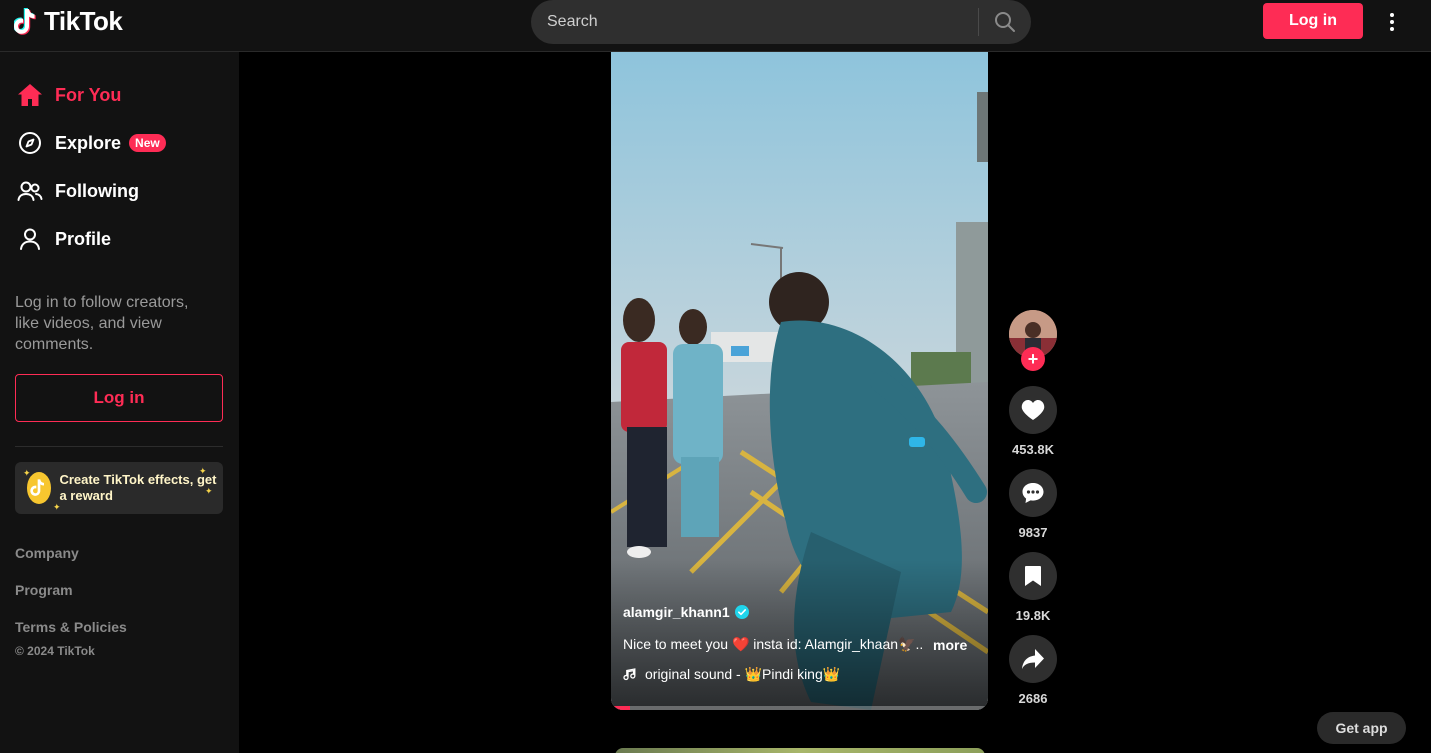 The height and width of the screenshot is (753, 1431). What do you see at coordinates (676, 612) in the screenshot?
I see `video-author-name: alamgir_khann1` at bounding box center [676, 612].